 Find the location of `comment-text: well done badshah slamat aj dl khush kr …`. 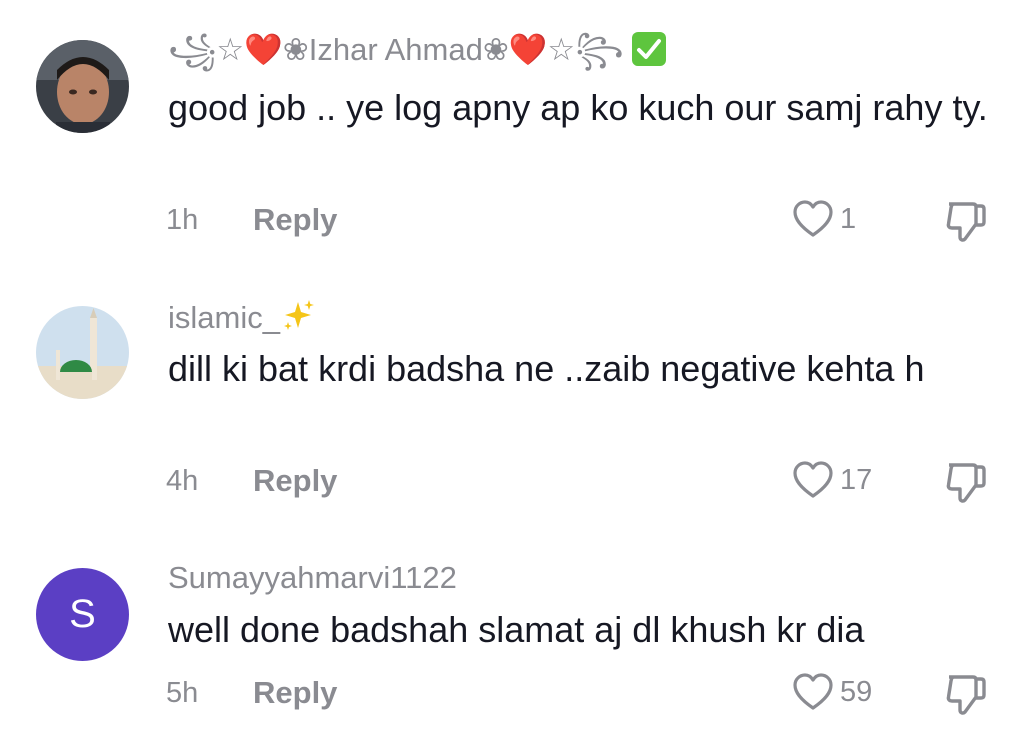

comment-text: well done badshah slamat aj dl khush kr … is located at coordinates (516, 629).